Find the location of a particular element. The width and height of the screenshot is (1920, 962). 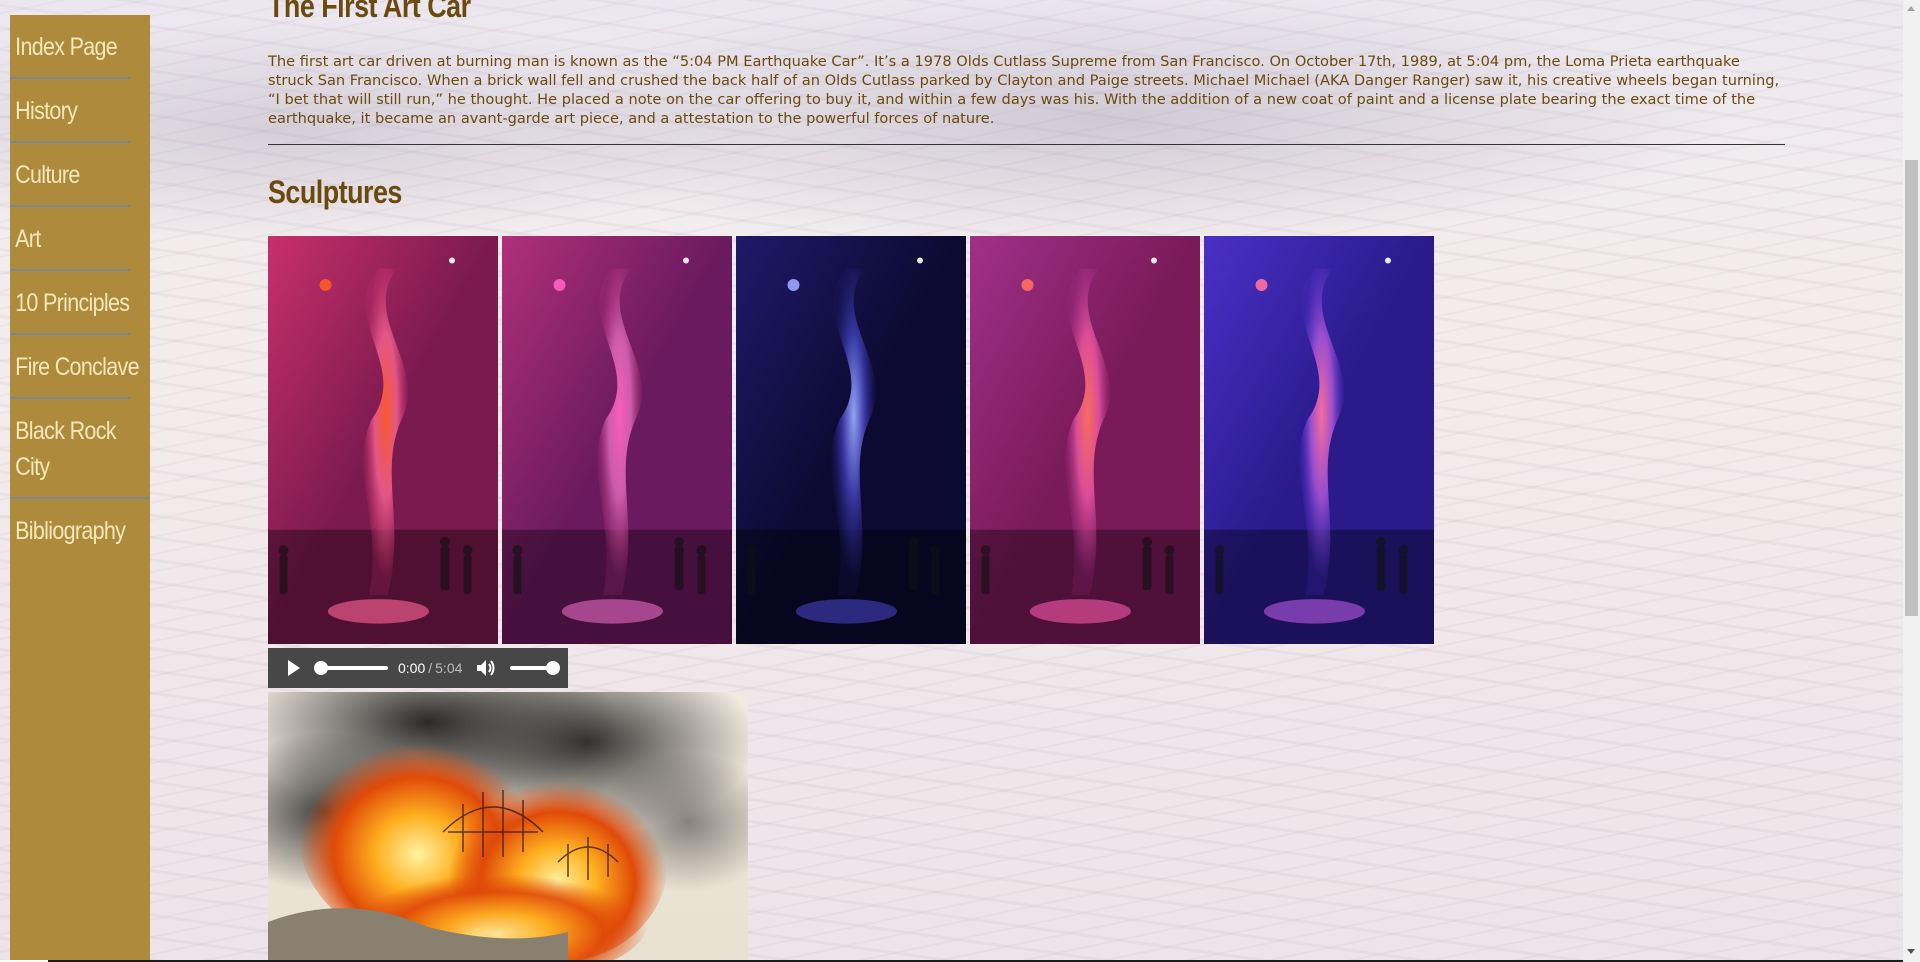

seek-handle is located at coordinates (321, 668).